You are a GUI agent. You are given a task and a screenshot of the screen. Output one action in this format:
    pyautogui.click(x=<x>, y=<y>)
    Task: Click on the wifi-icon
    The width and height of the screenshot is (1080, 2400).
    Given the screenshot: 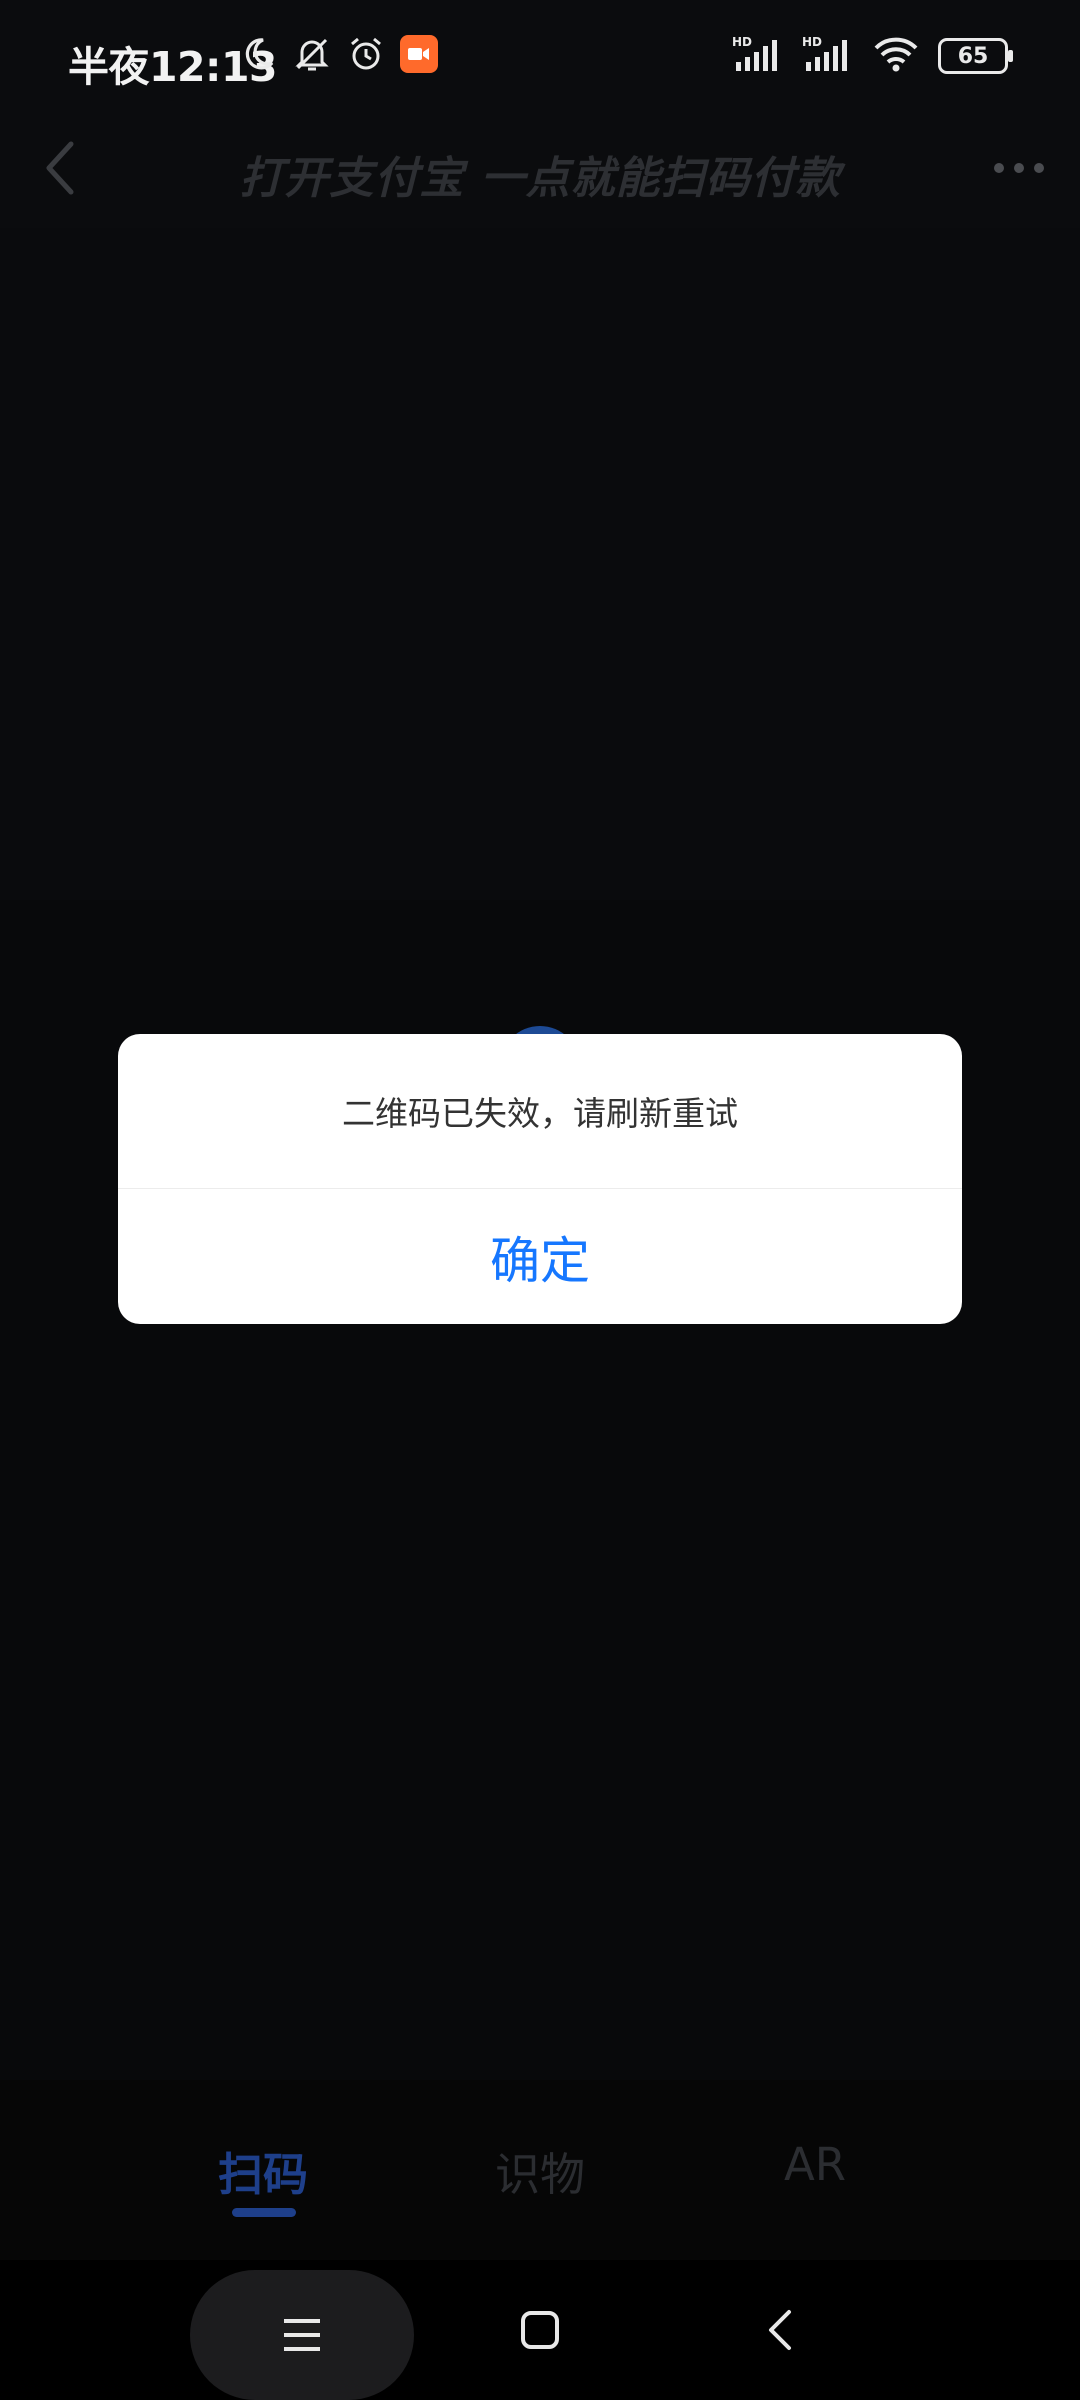 What is the action you would take?
    pyautogui.click(x=896, y=56)
    